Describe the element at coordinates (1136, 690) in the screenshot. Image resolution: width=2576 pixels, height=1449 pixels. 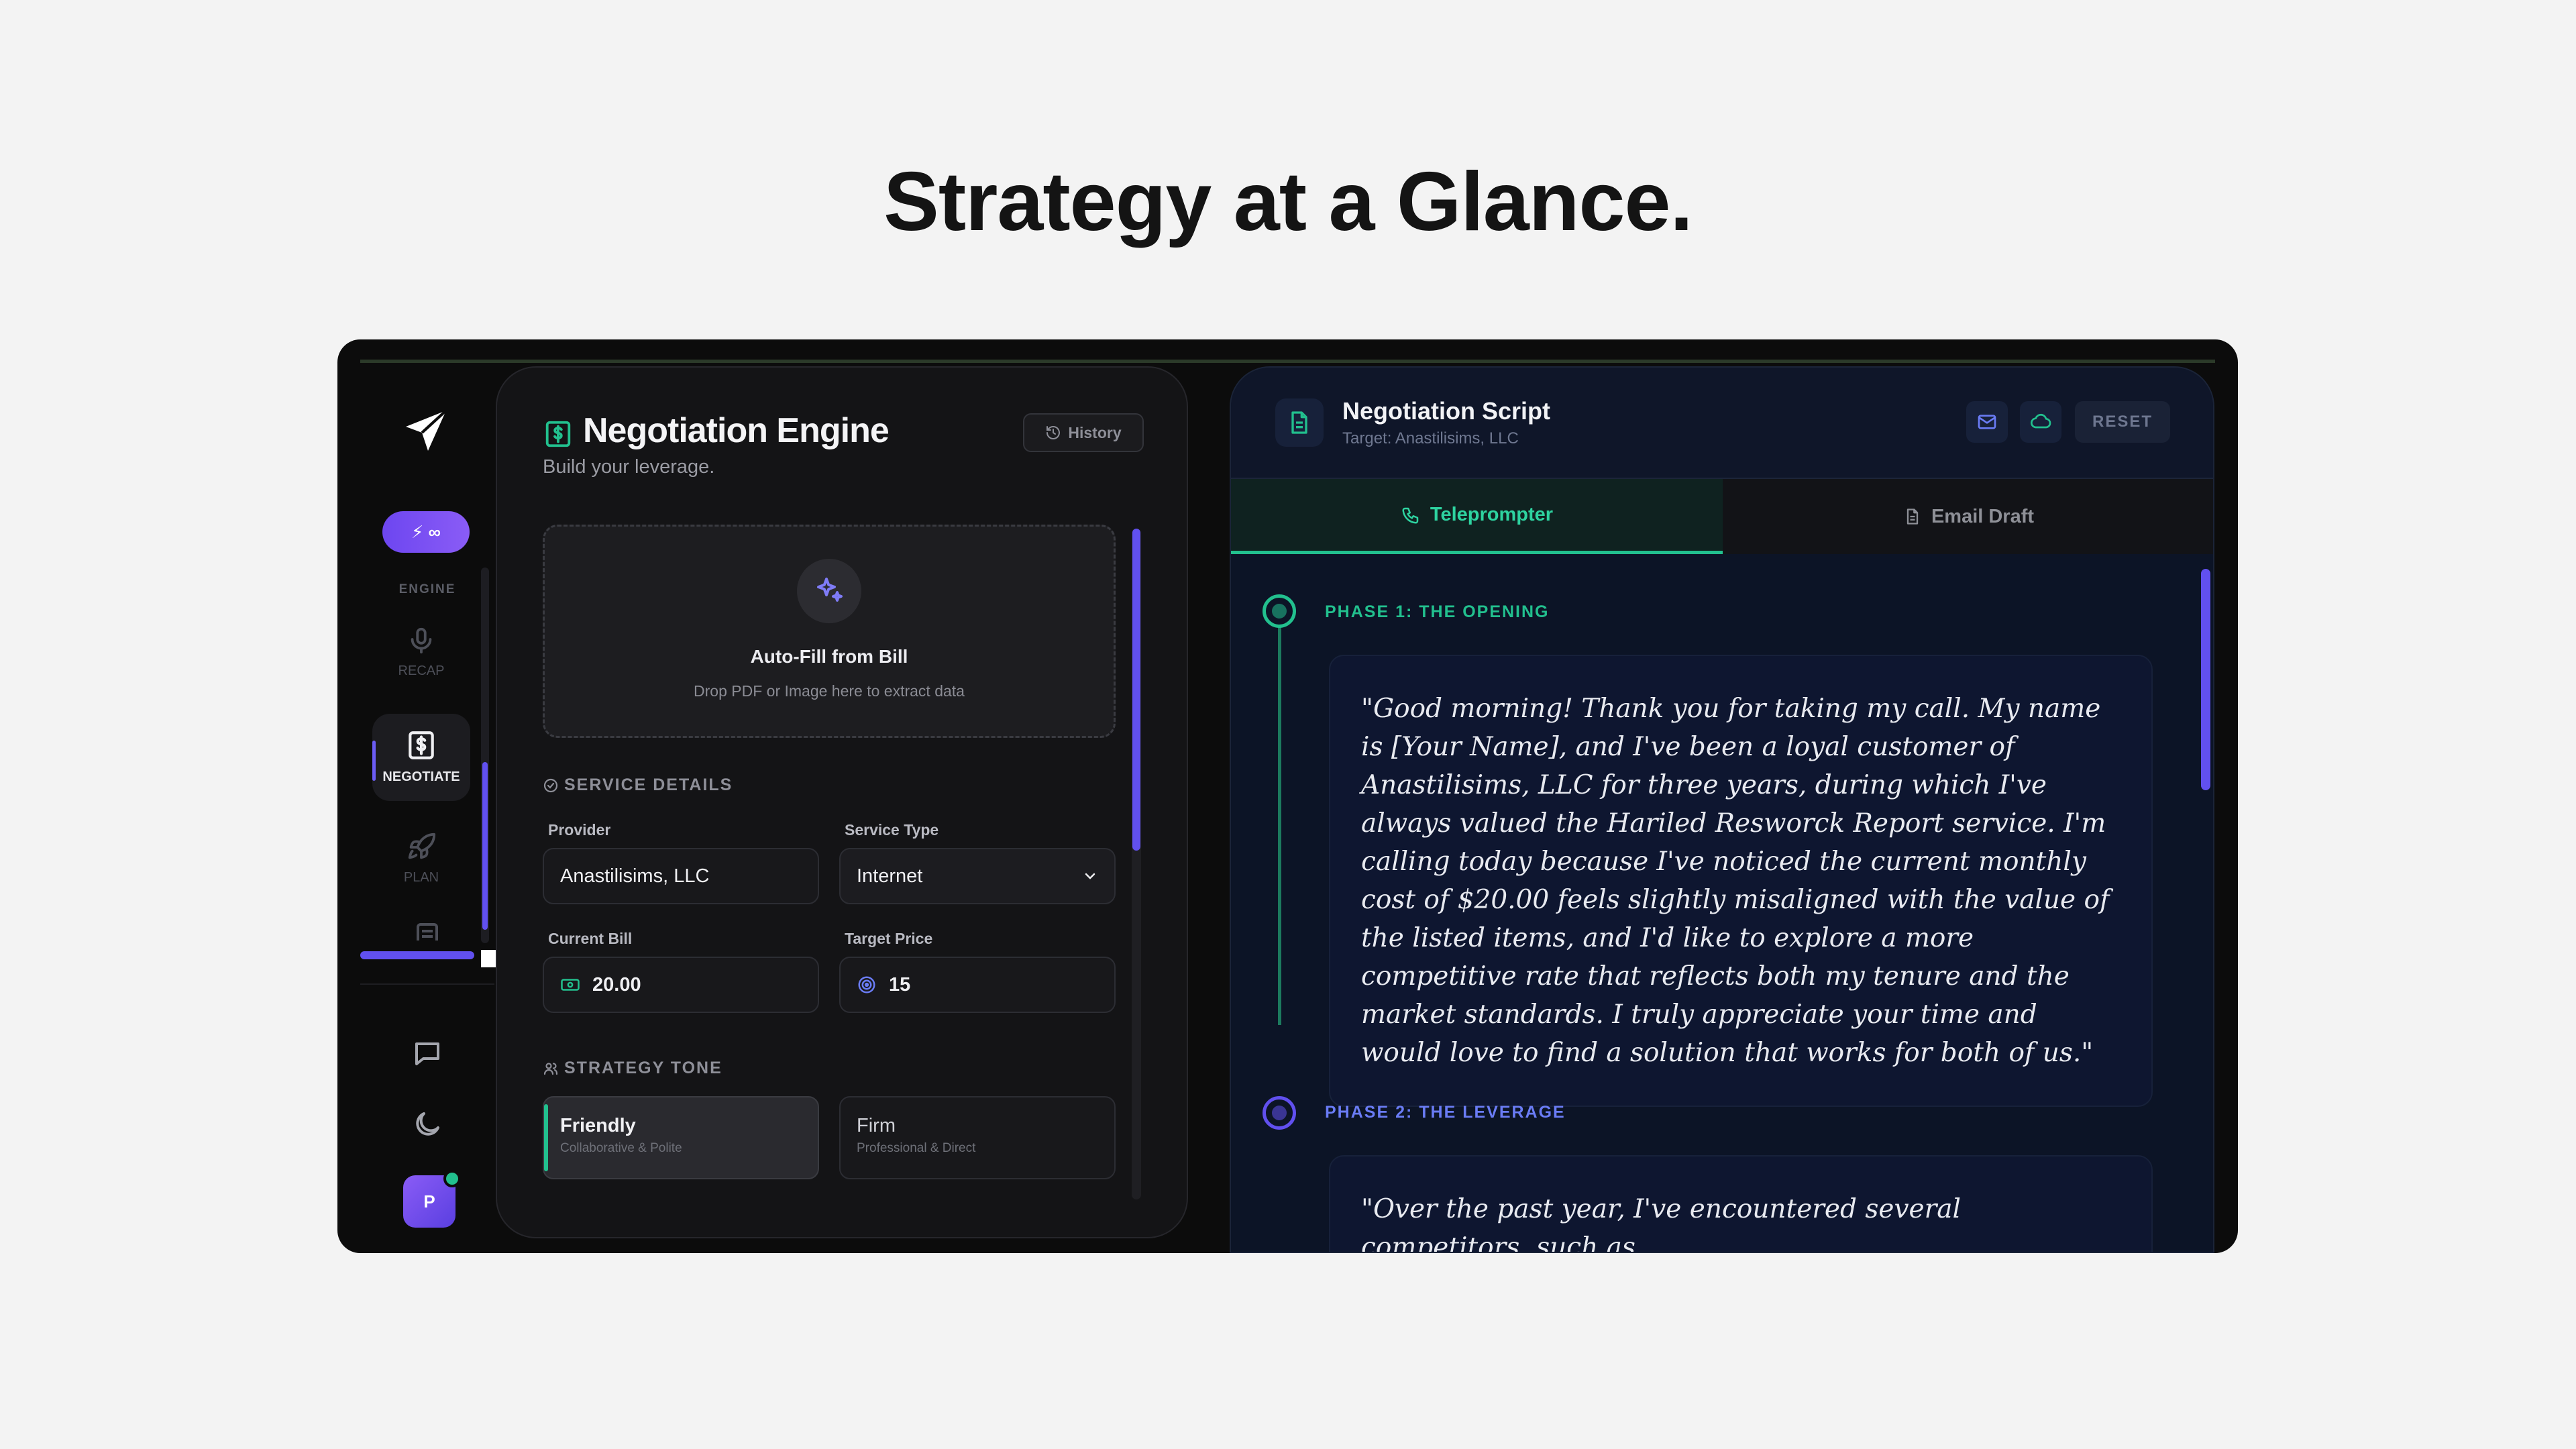
I see `panel-scrollbar-thumb` at that location.